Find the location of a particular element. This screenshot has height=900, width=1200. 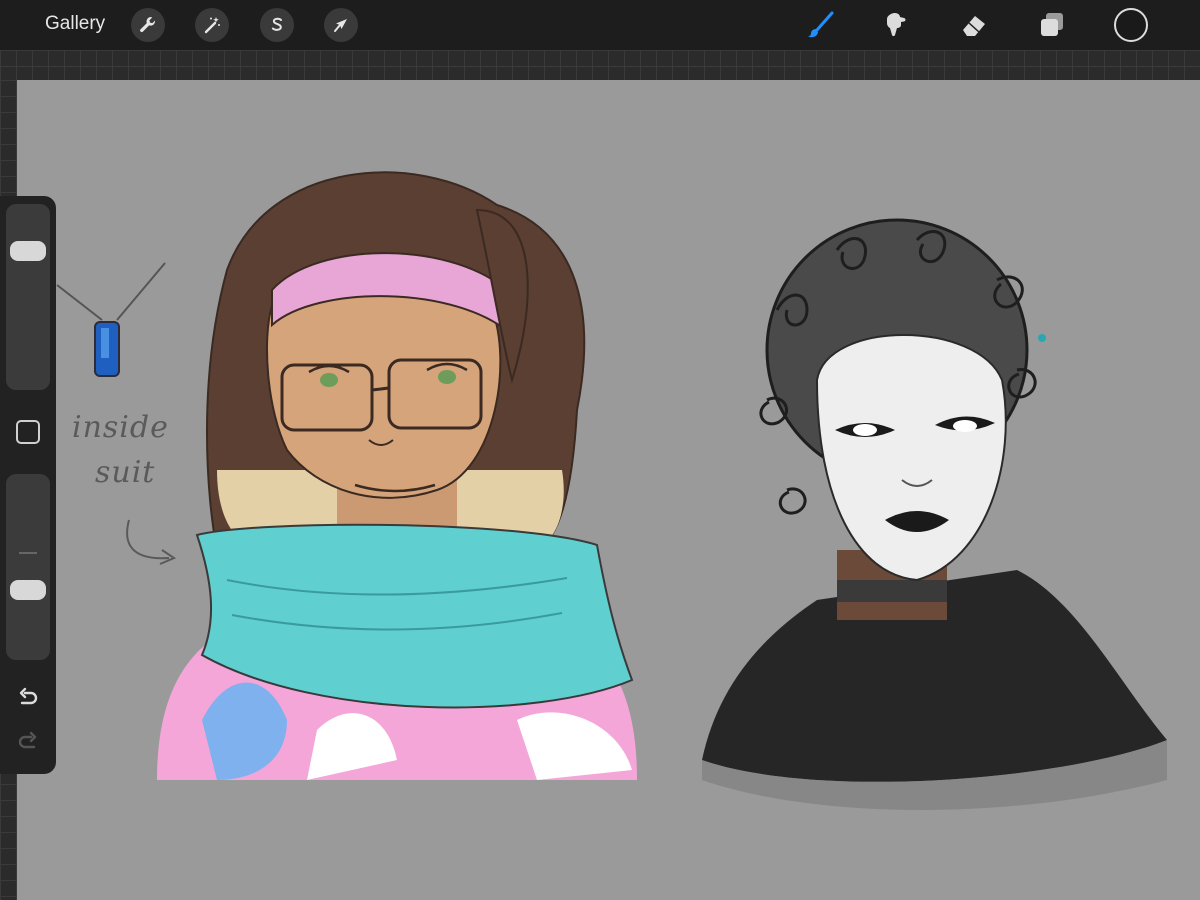

redo-icon is located at coordinates (27, 740).